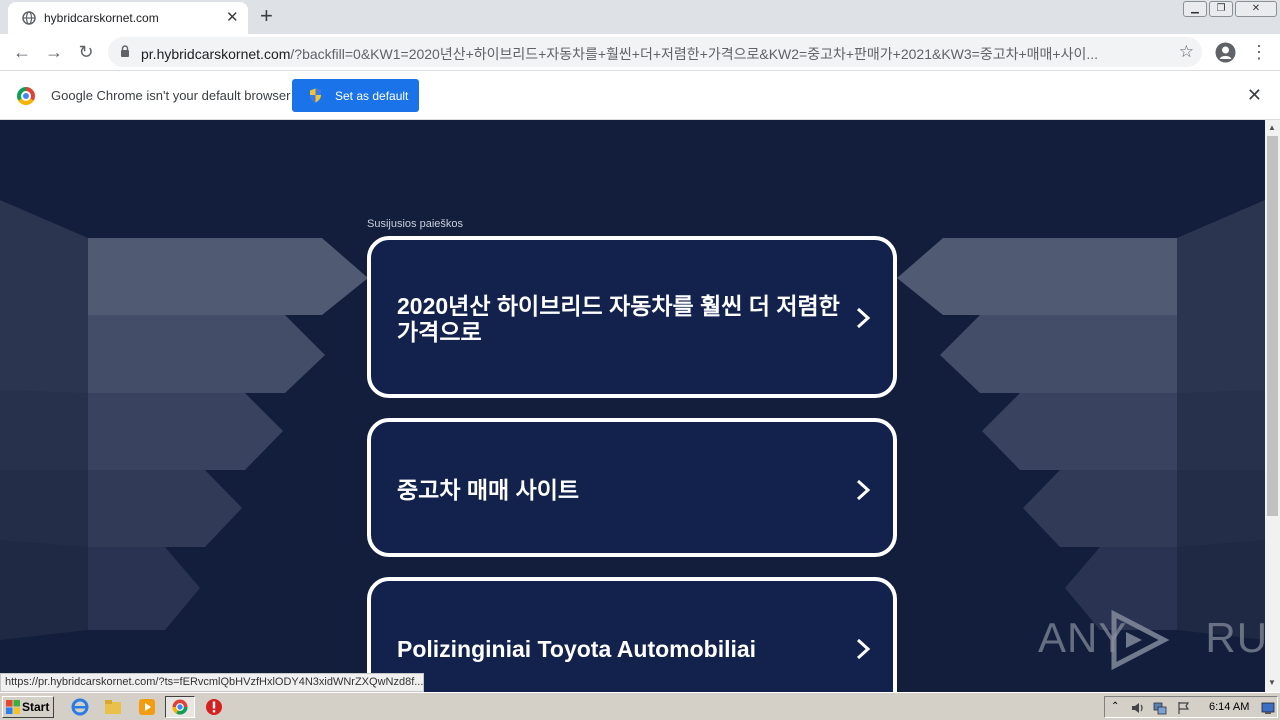 Image resolution: width=1280 pixels, height=720 pixels. I want to click on set-as-default-label: Set as default, so click(372, 96).